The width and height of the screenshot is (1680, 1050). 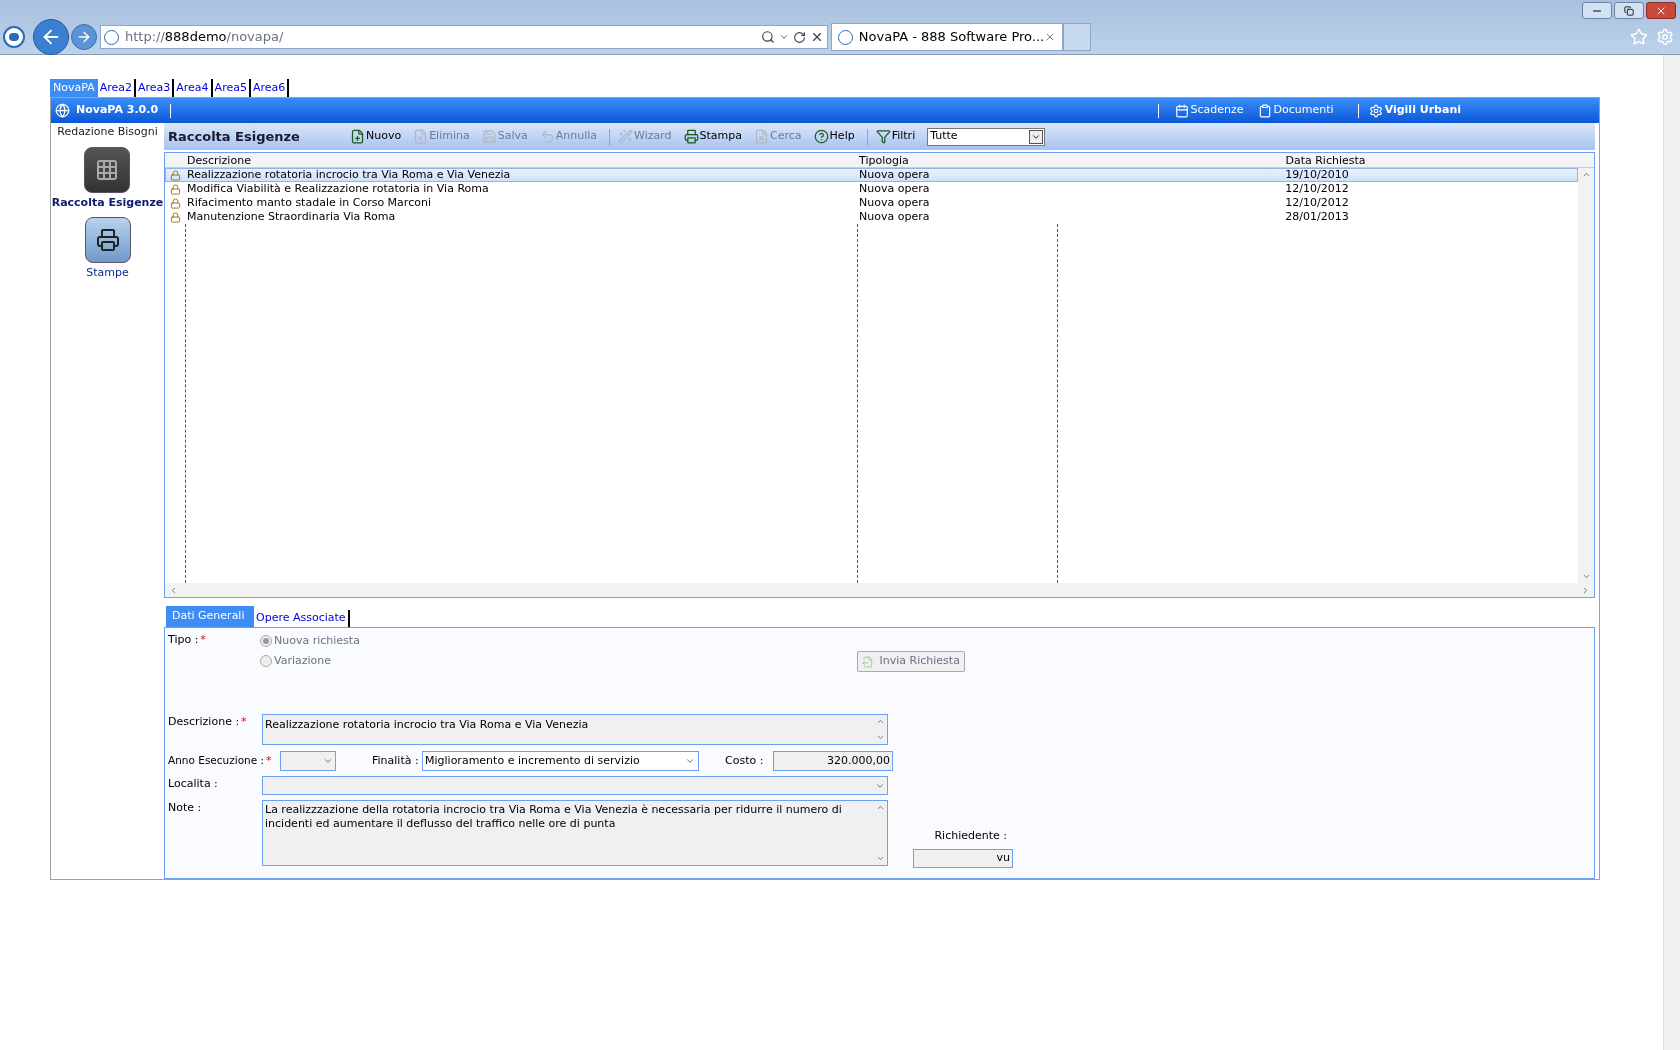 What do you see at coordinates (1639, 37) in the screenshot?
I see `favorites-icon` at bounding box center [1639, 37].